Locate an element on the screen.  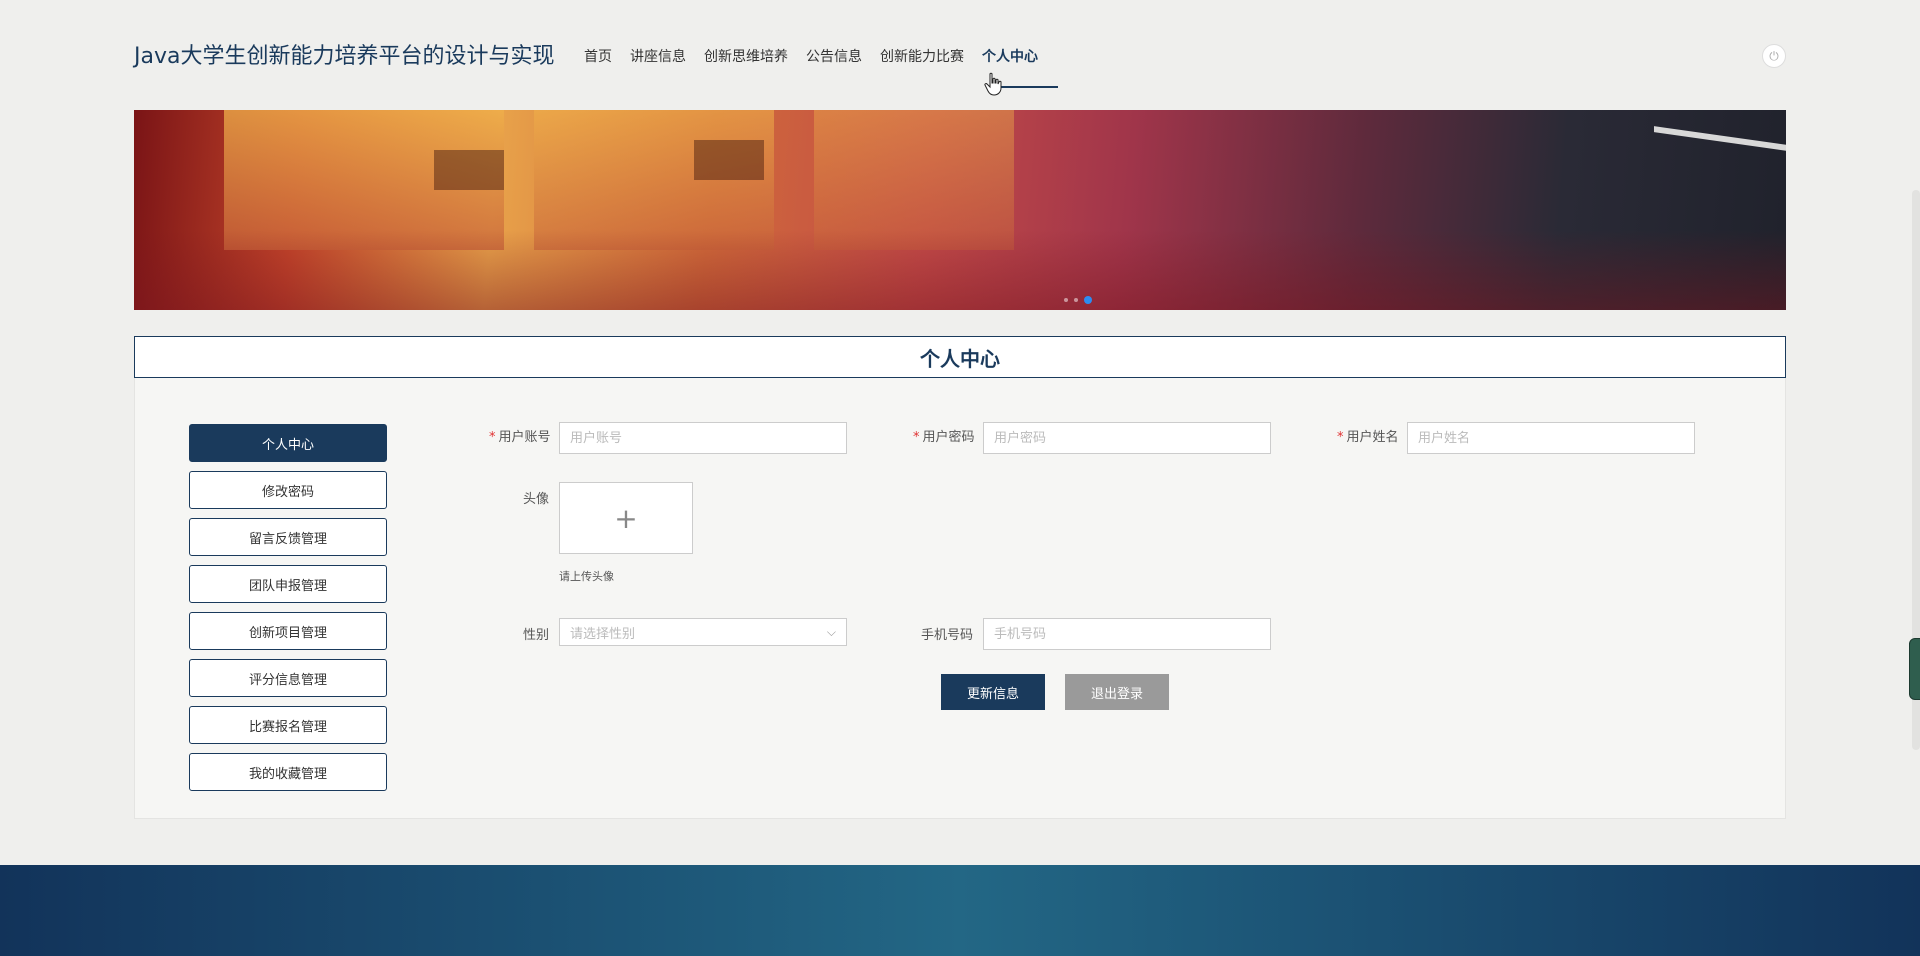
hand-cursor-icon is located at coordinates (993, 84).